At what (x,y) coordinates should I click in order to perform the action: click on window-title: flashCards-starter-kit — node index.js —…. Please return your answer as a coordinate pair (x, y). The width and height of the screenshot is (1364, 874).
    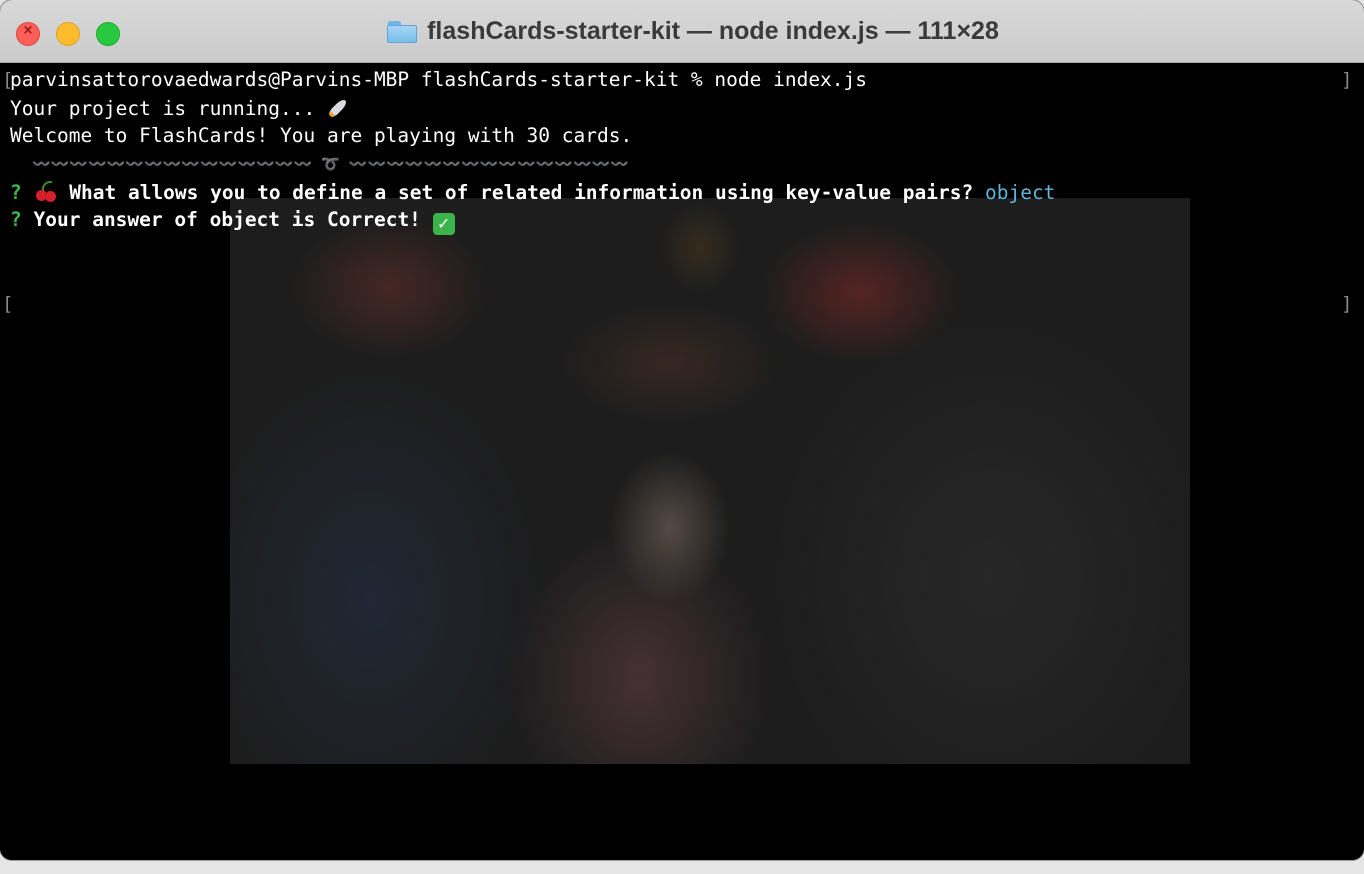
    Looking at the image, I should click on (713, 30).